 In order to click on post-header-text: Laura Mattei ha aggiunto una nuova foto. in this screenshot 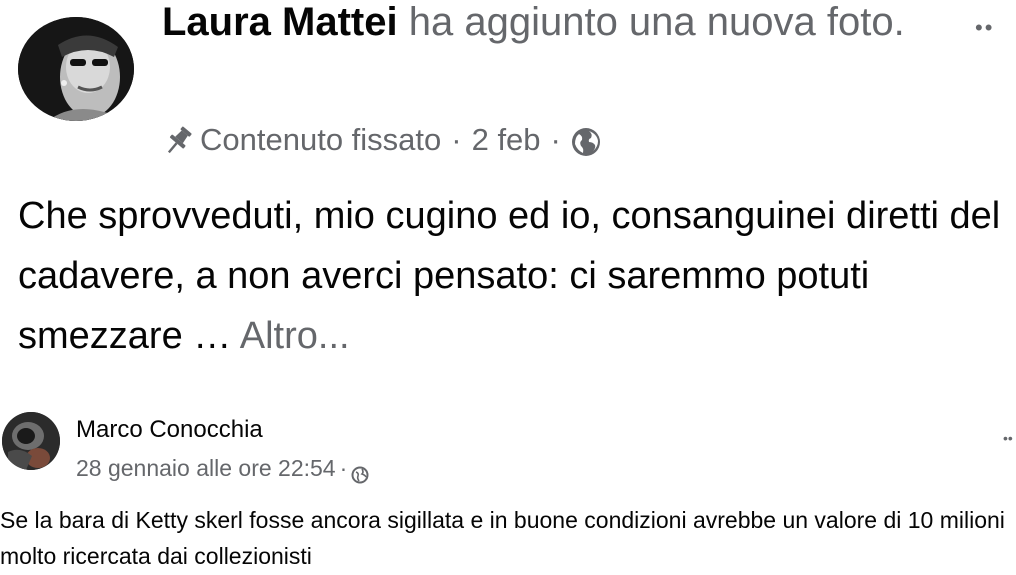, I will do `click(557, 25)`.